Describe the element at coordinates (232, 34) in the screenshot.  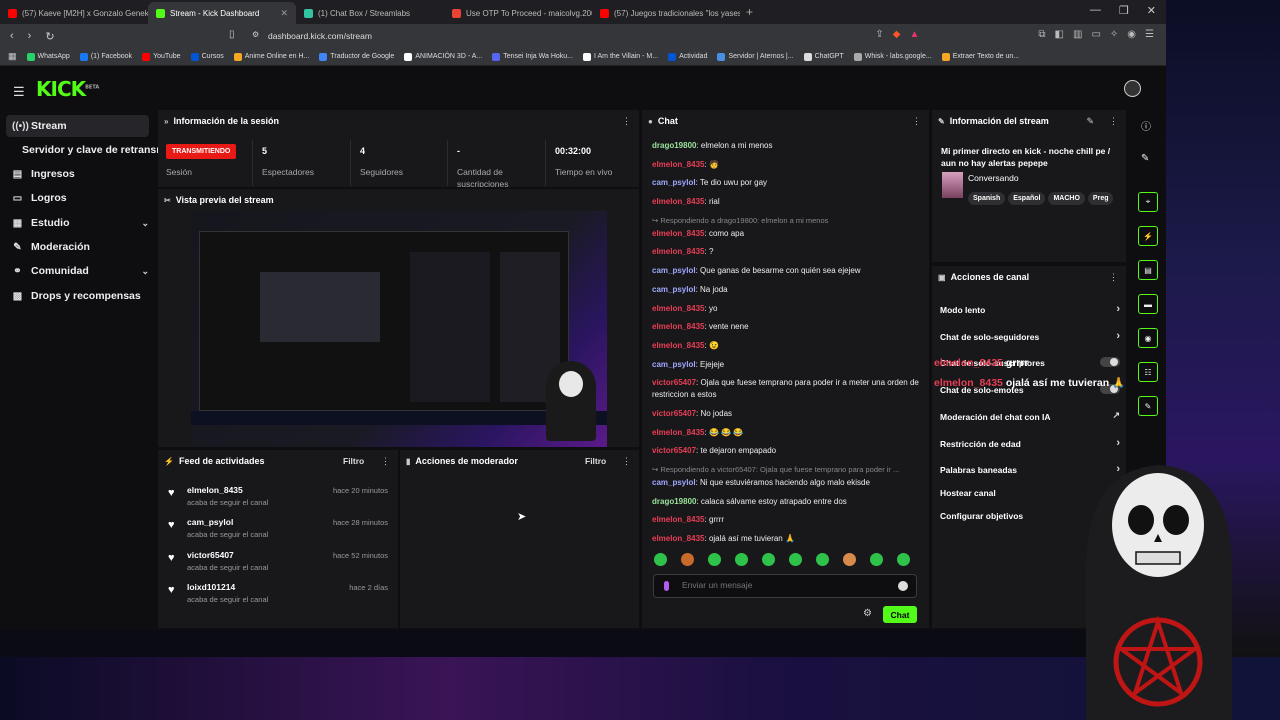
I see `bookmark-page-icon: ▯` at that location.